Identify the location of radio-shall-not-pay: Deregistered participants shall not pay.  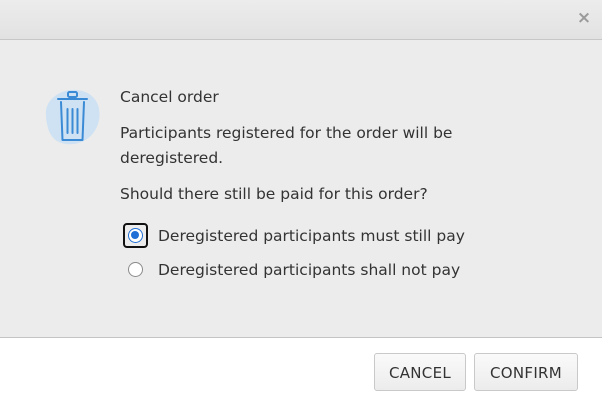
(340, 270).